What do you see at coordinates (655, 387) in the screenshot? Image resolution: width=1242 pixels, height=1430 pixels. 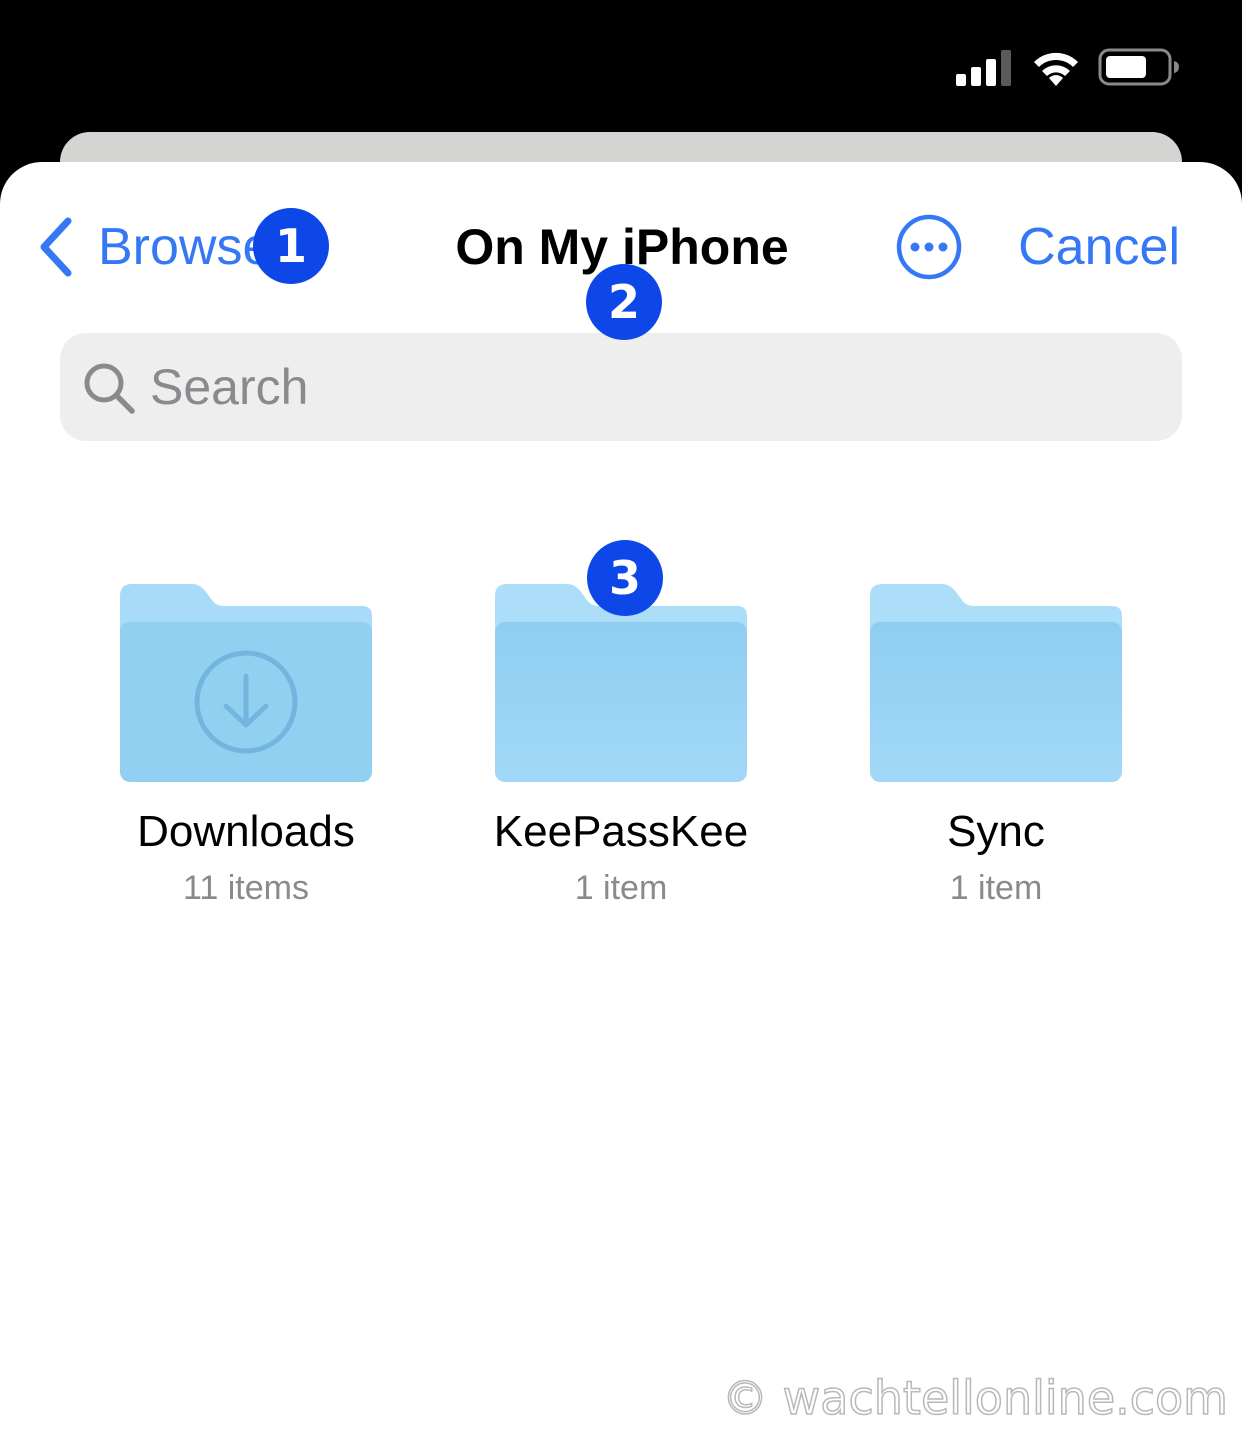 I see `search-input` at bounding box center [655, 387].